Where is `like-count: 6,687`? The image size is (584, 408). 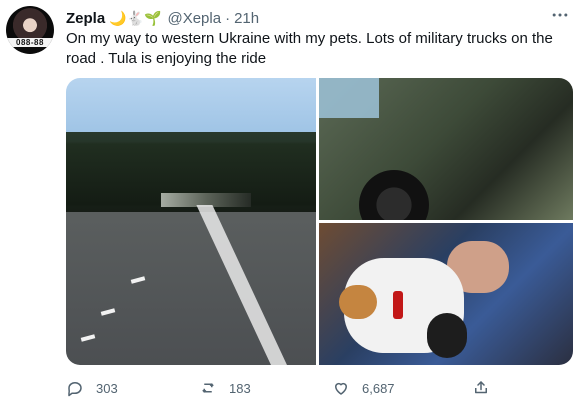 like-count: 6,687 is located at coordinates (378, 388).